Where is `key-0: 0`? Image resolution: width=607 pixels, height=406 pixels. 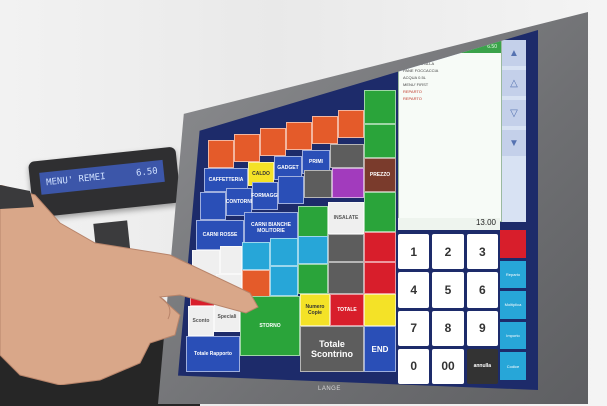 key-0: 0 is located at coordinates (414, 366).